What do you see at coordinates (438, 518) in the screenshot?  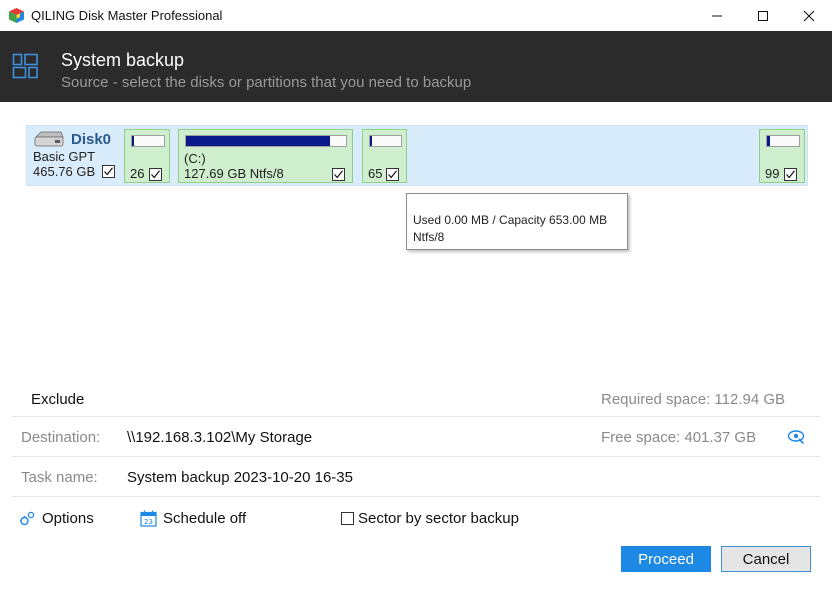 I see `sector-label: Sector by sector backup` at bounding box center [438, 518].